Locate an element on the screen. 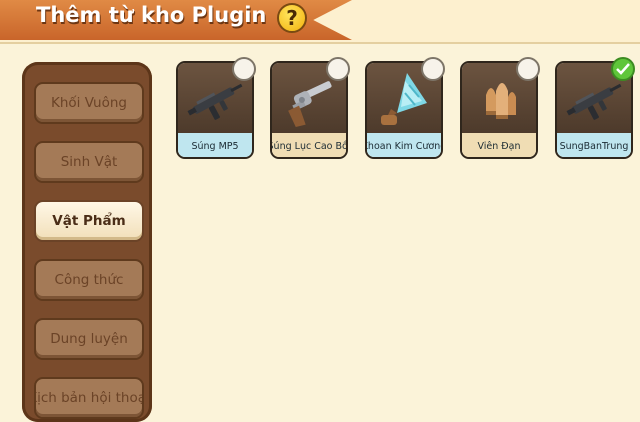  item-label: Súng MP5 is located at coordinates (215, 145).